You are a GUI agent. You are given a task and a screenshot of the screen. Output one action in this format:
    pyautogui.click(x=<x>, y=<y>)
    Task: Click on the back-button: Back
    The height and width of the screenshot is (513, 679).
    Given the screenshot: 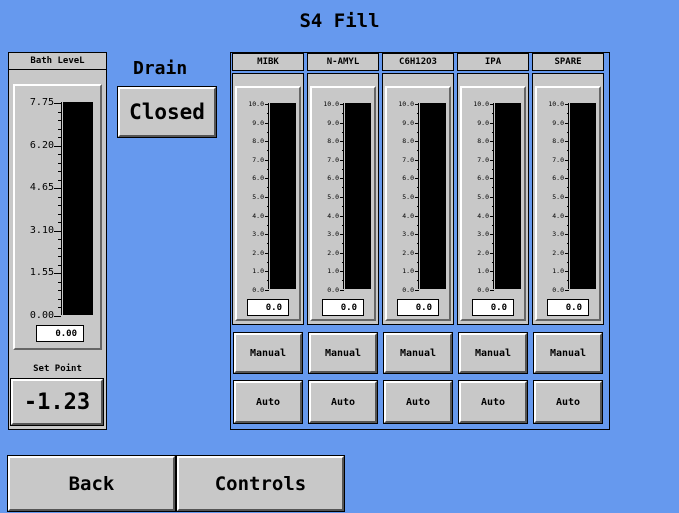 What is the action you would take?
    pyautogui.click(x=91, y=483)
    